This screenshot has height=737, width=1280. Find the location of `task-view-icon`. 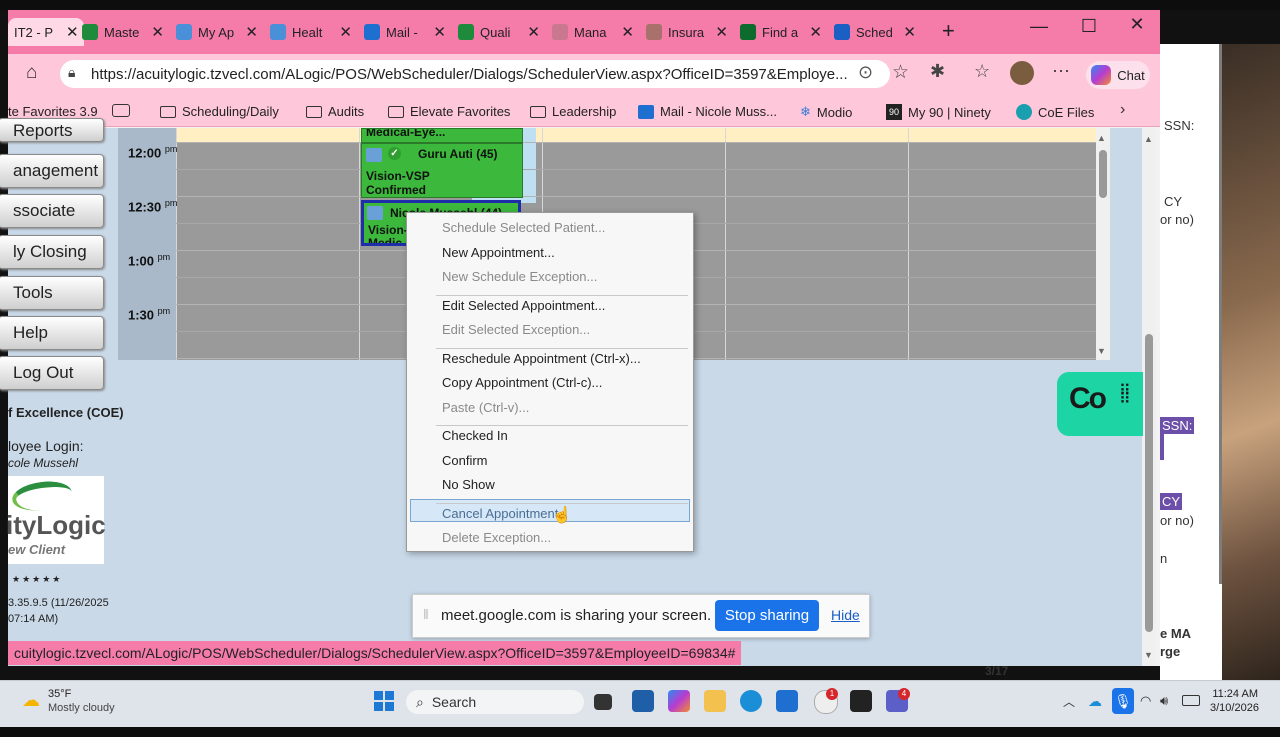

task-view-icon is located at coordinates (603, 702).